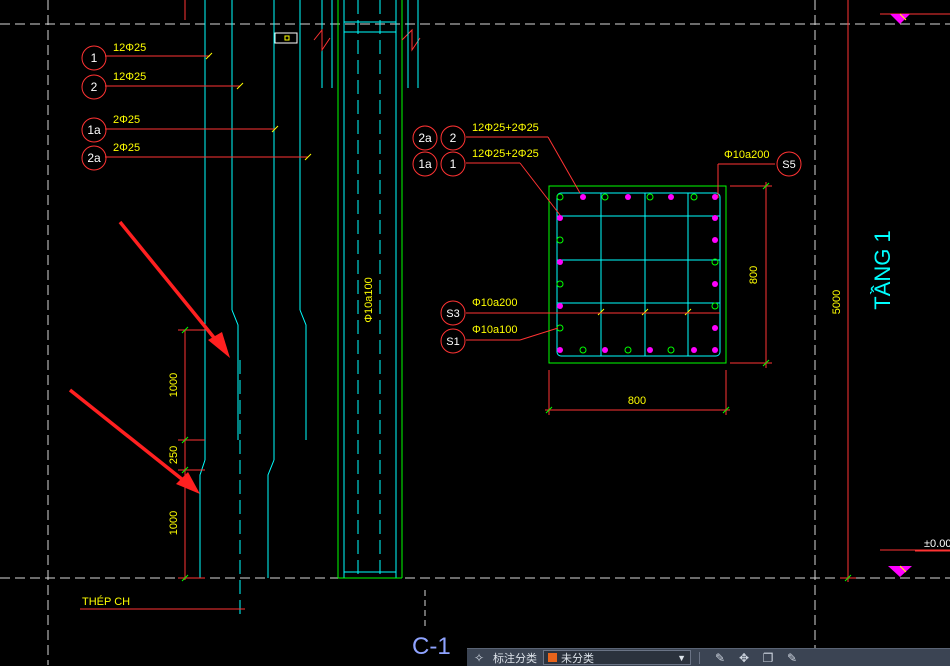 The width and height of the screenshot is (950, 666). I want to click on red-arrow-upper, so click(174, 289).